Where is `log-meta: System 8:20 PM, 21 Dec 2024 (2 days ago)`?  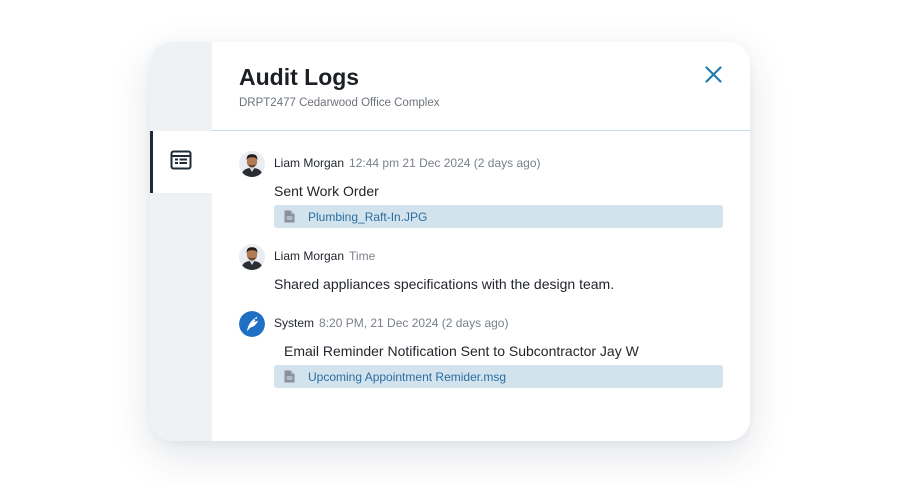 log-meta: System 8:20 PM, 21 Dec 2024 (2 days ago) is located at coordinates (391, 323).